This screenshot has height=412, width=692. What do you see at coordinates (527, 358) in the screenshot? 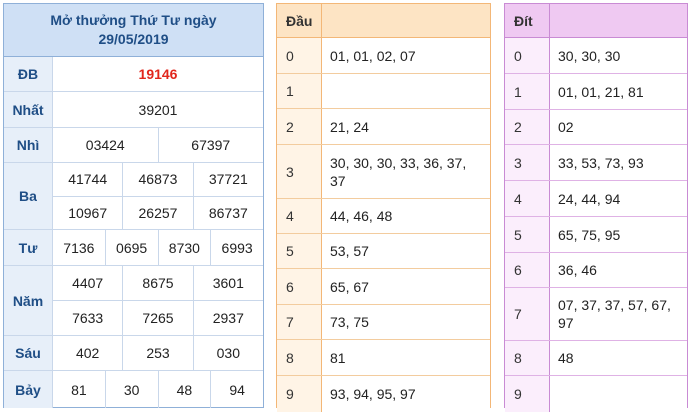
I see `dit-key: 8` at bounding box center [527, 358].